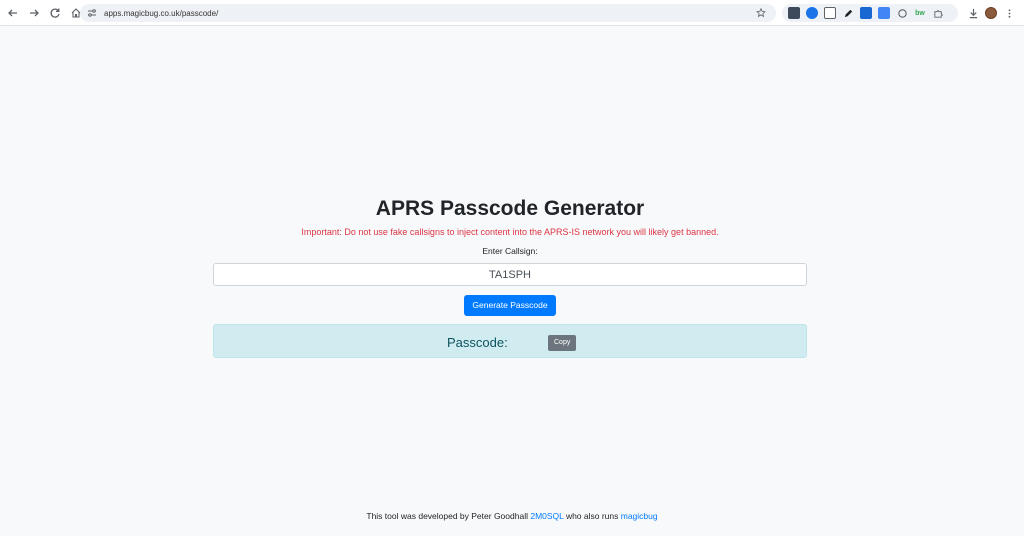  I want to click on download-icon, so click(973, 13).